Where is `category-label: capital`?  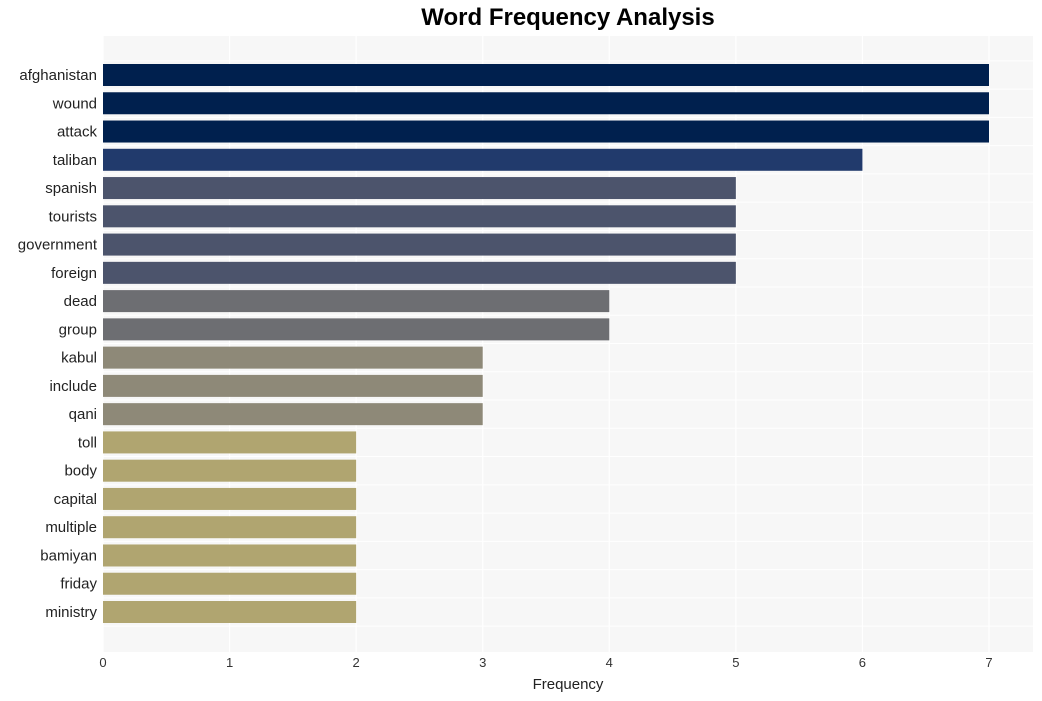
category-label: capital is located at coordinates (75, 499).